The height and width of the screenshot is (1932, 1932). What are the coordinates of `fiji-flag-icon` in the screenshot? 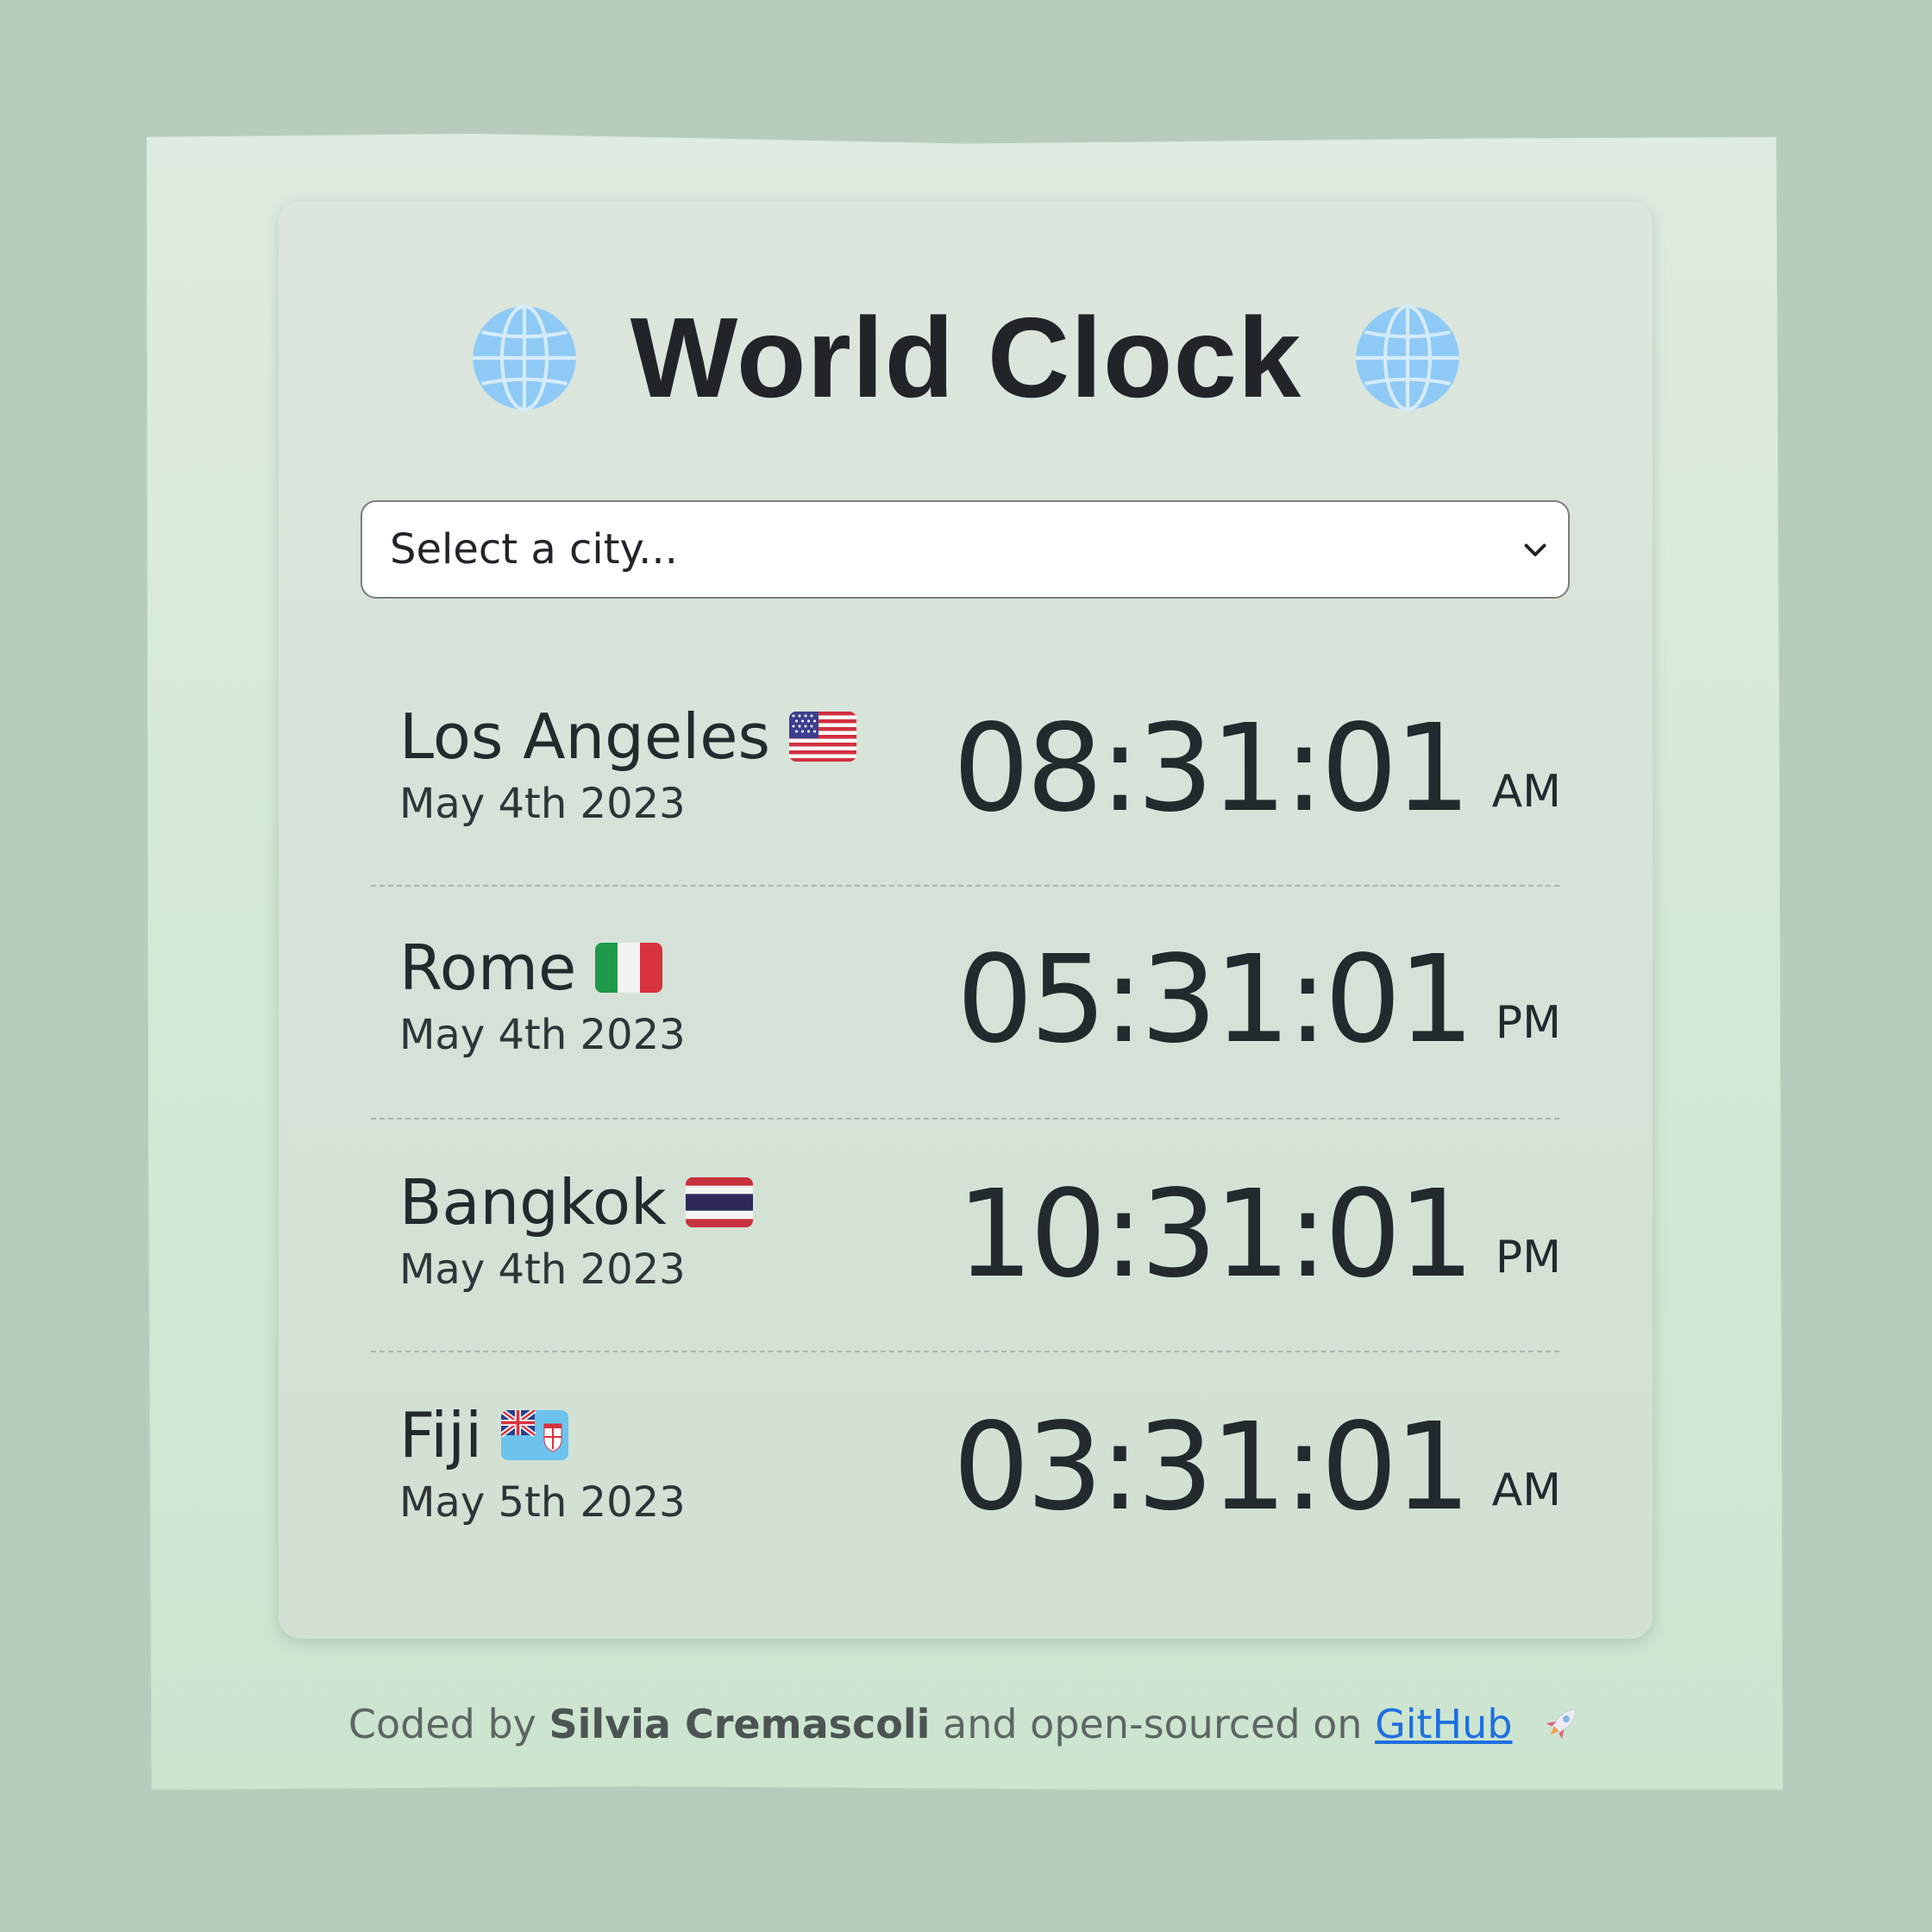 It's located at (535, 1435).